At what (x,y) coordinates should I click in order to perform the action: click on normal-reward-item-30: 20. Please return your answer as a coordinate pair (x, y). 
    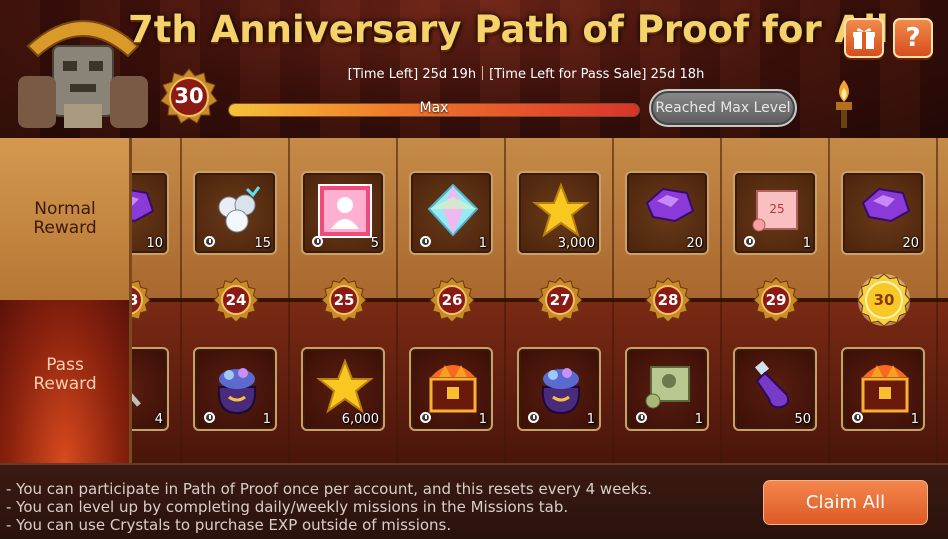
    Looking at the image, I should click on (883, 213).